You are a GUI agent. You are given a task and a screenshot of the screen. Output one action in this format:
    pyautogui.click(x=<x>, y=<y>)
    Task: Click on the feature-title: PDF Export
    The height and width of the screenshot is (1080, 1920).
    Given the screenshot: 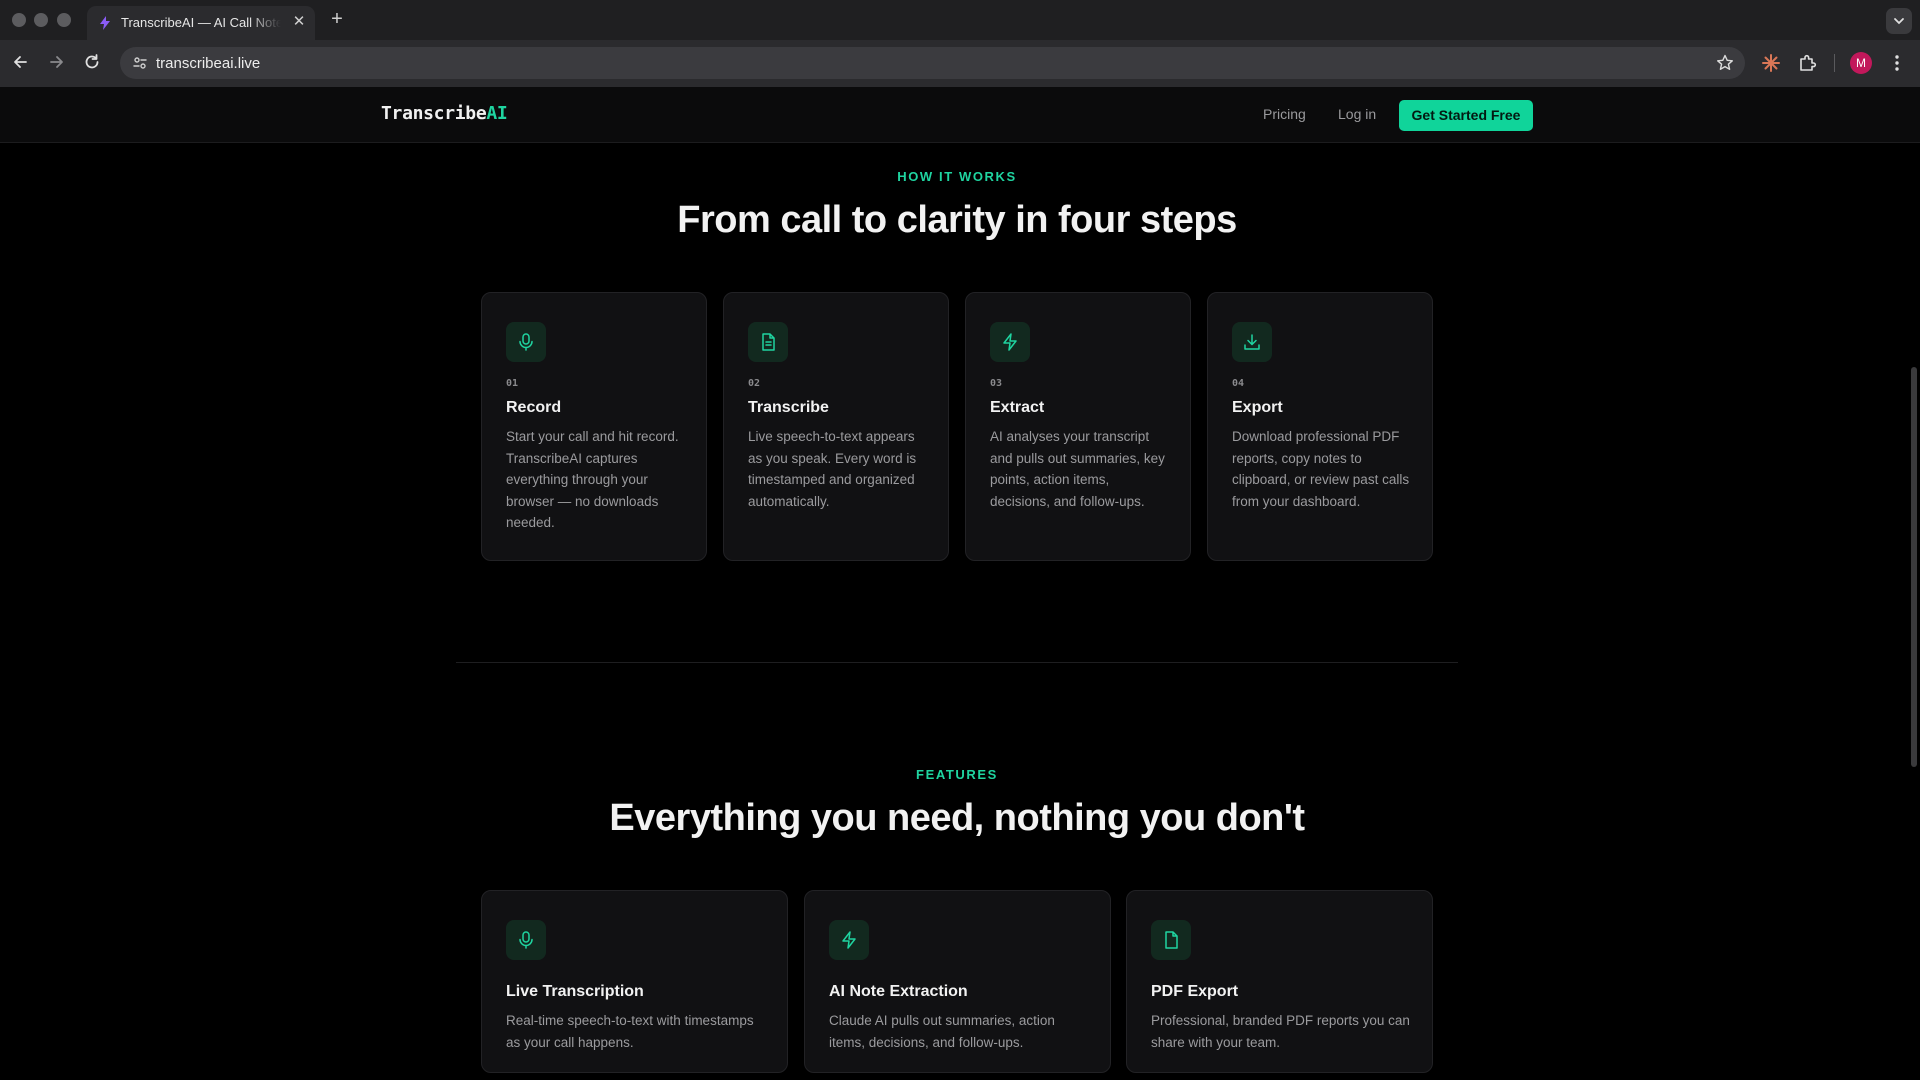 What is the action you would take?
    pyautogui.click(x=1195, y=991)
    